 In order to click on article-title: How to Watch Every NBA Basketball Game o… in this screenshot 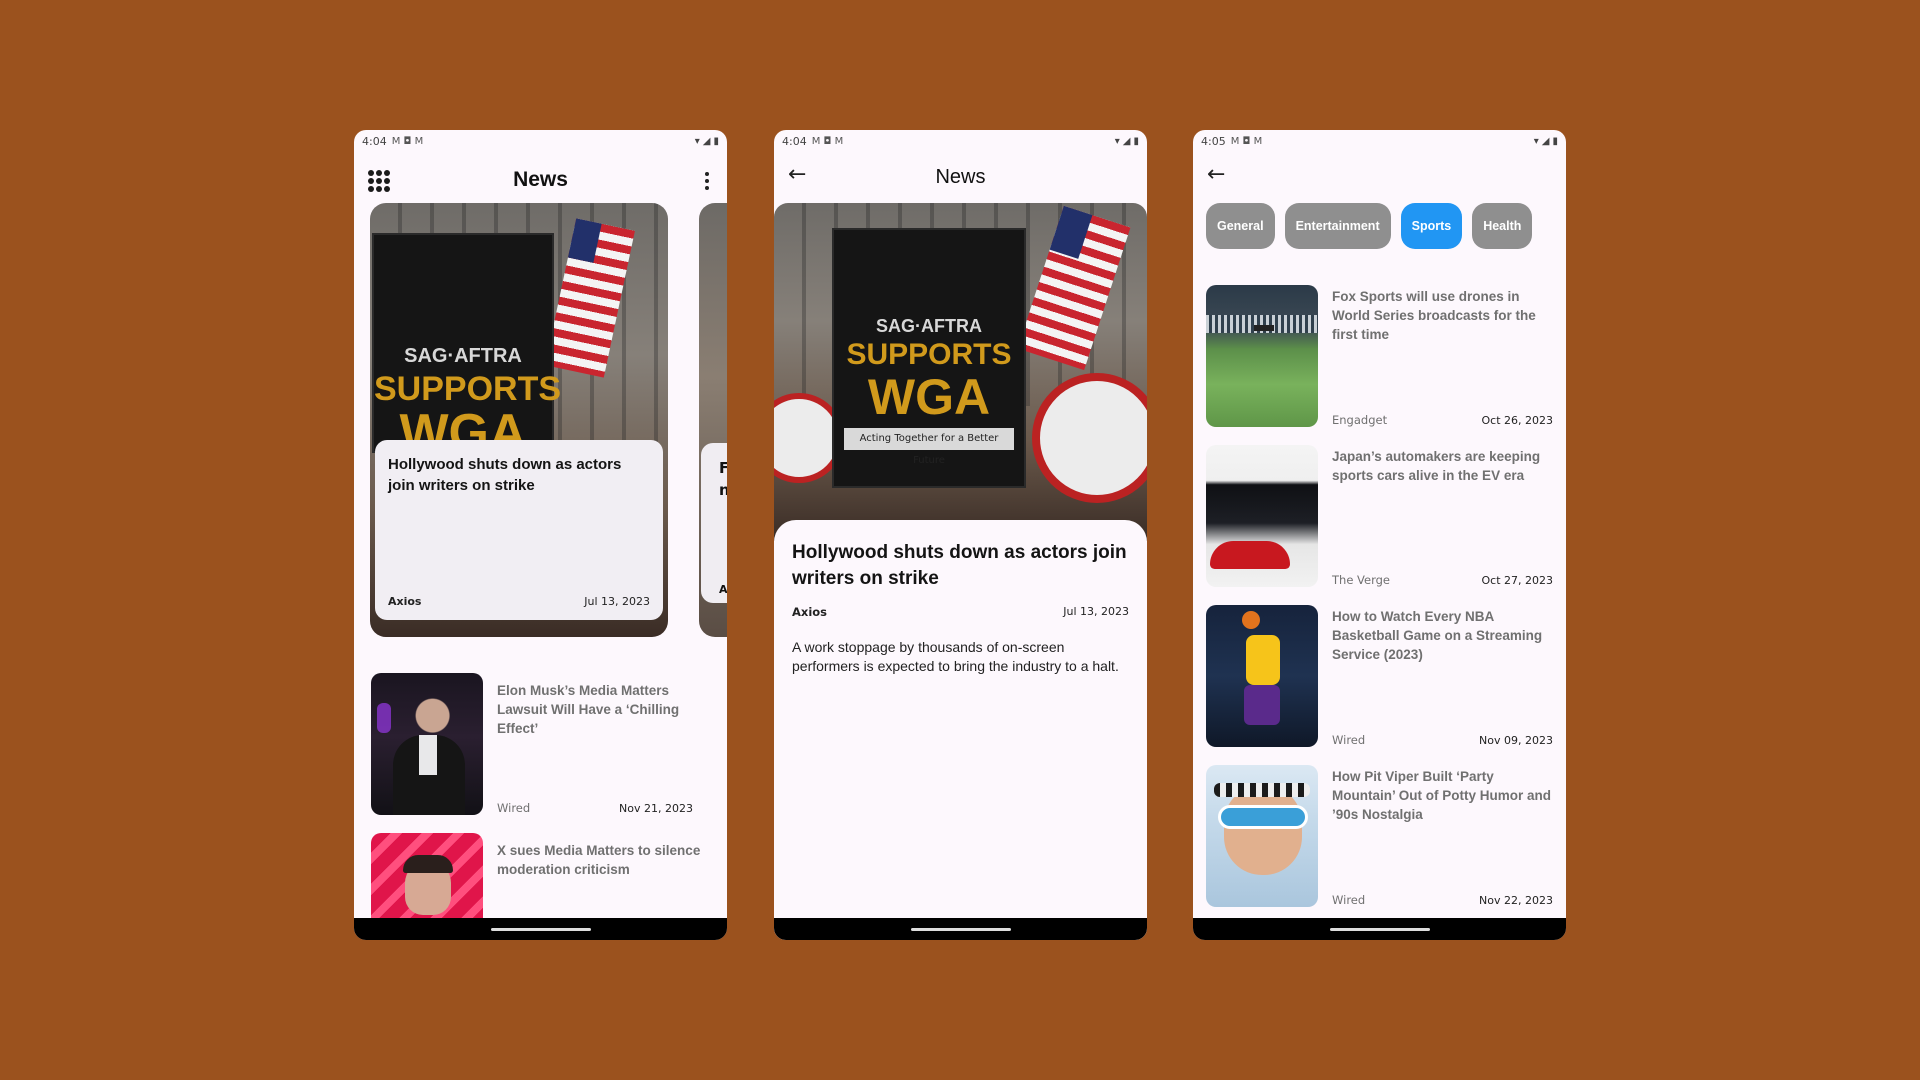, I will do `click(1437, 635)`.